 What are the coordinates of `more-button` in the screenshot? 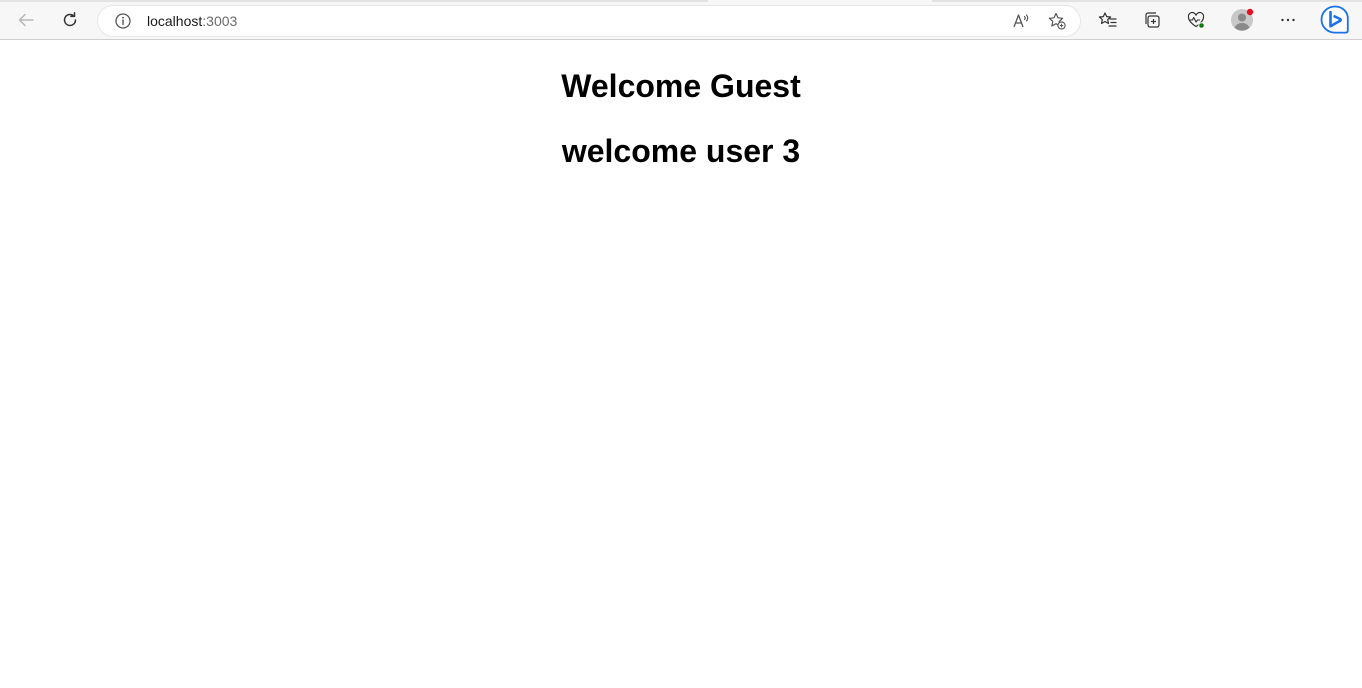 It's located at (1288, 20).